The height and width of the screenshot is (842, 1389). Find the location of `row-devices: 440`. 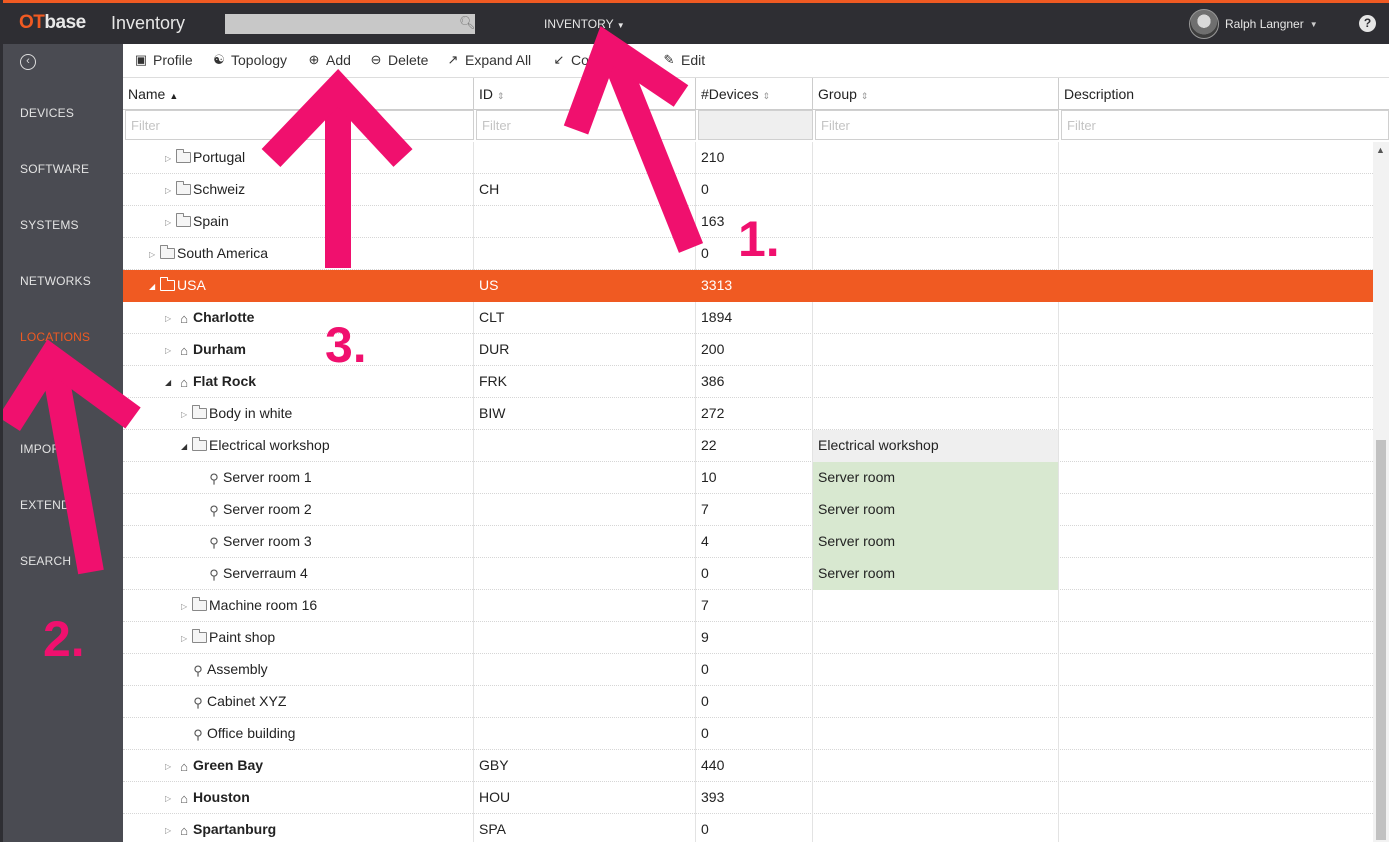

row-devices: 440 is located at coordinates (754, 766).